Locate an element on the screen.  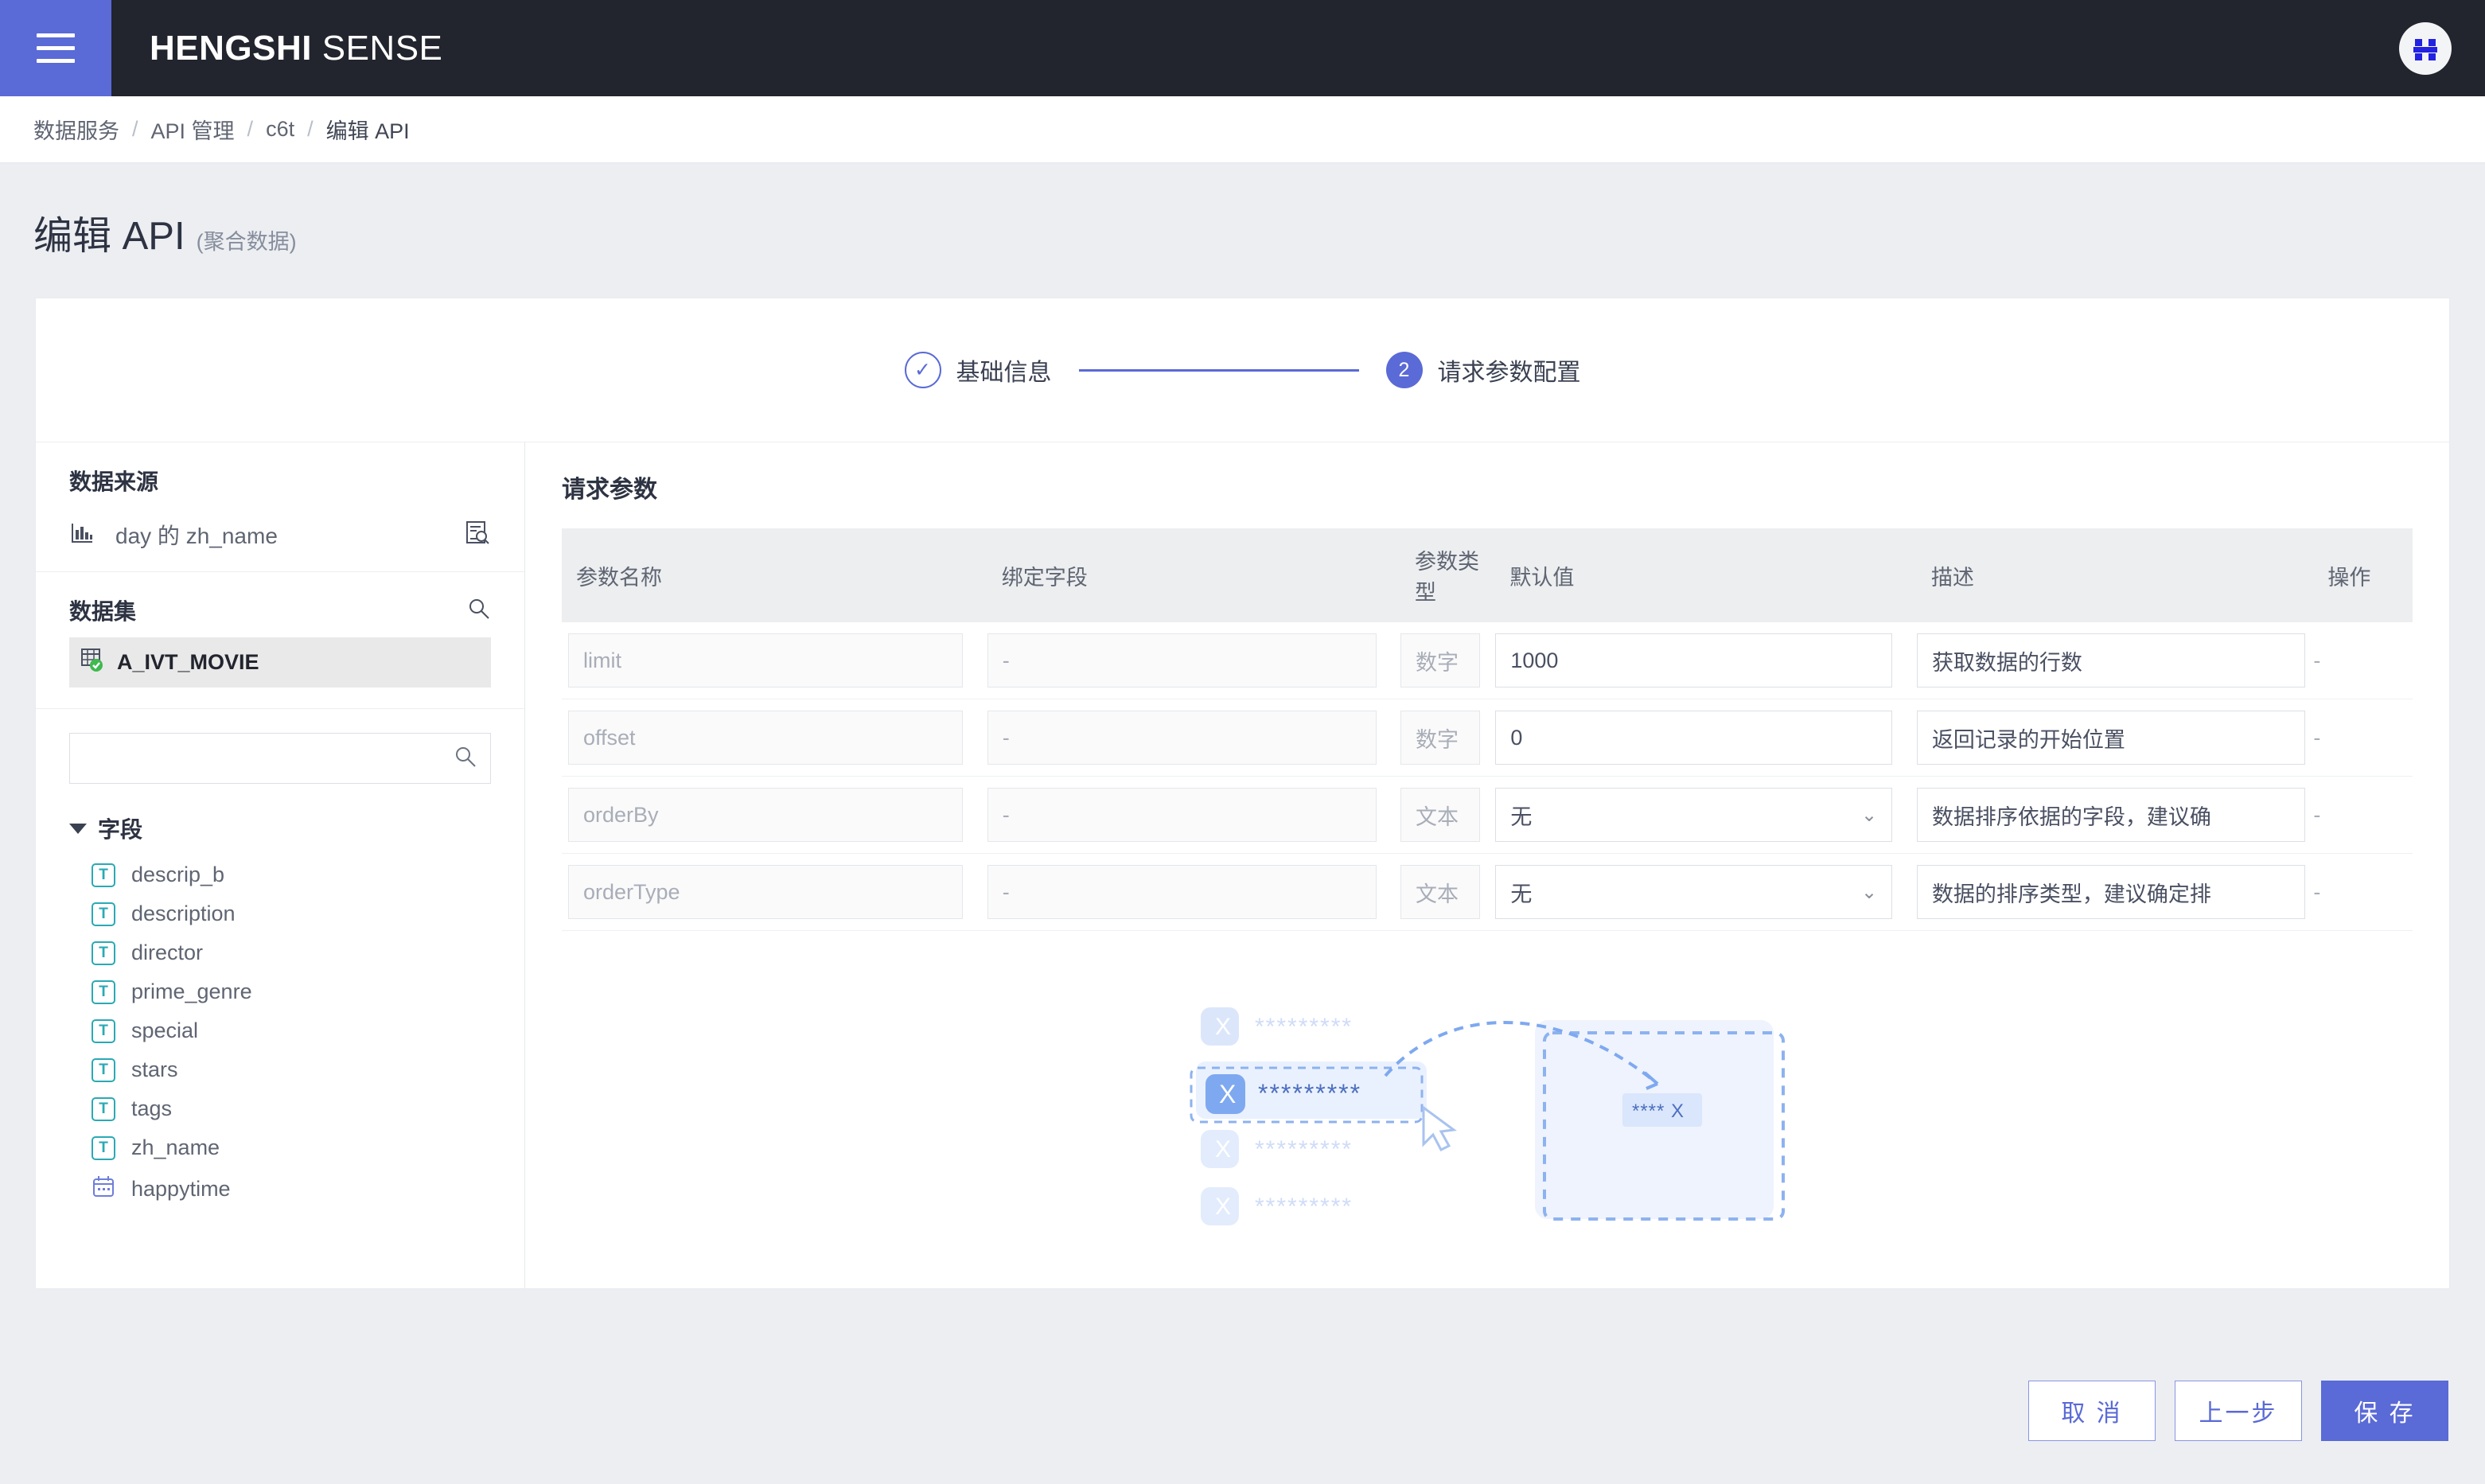
page-header: 编辑 API (聚合数据) is located at coordinates (1242, 230).